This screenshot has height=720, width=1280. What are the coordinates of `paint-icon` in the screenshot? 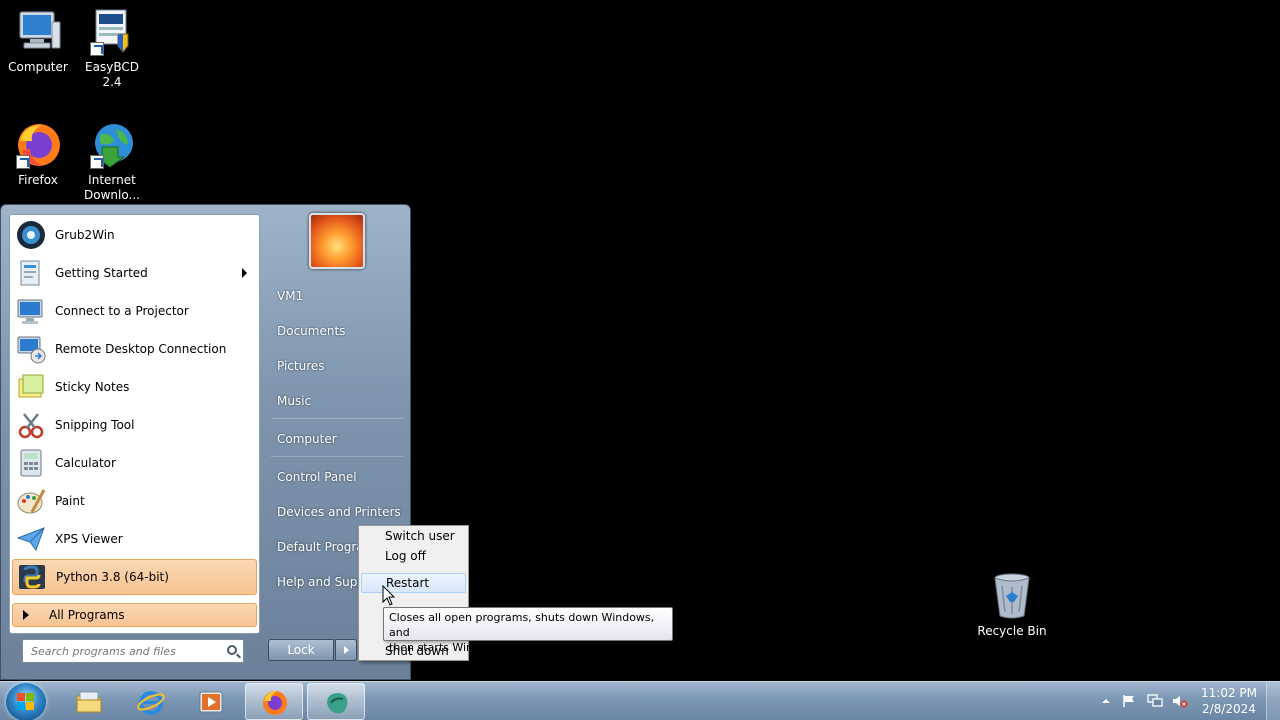 It's located at (31, 501).